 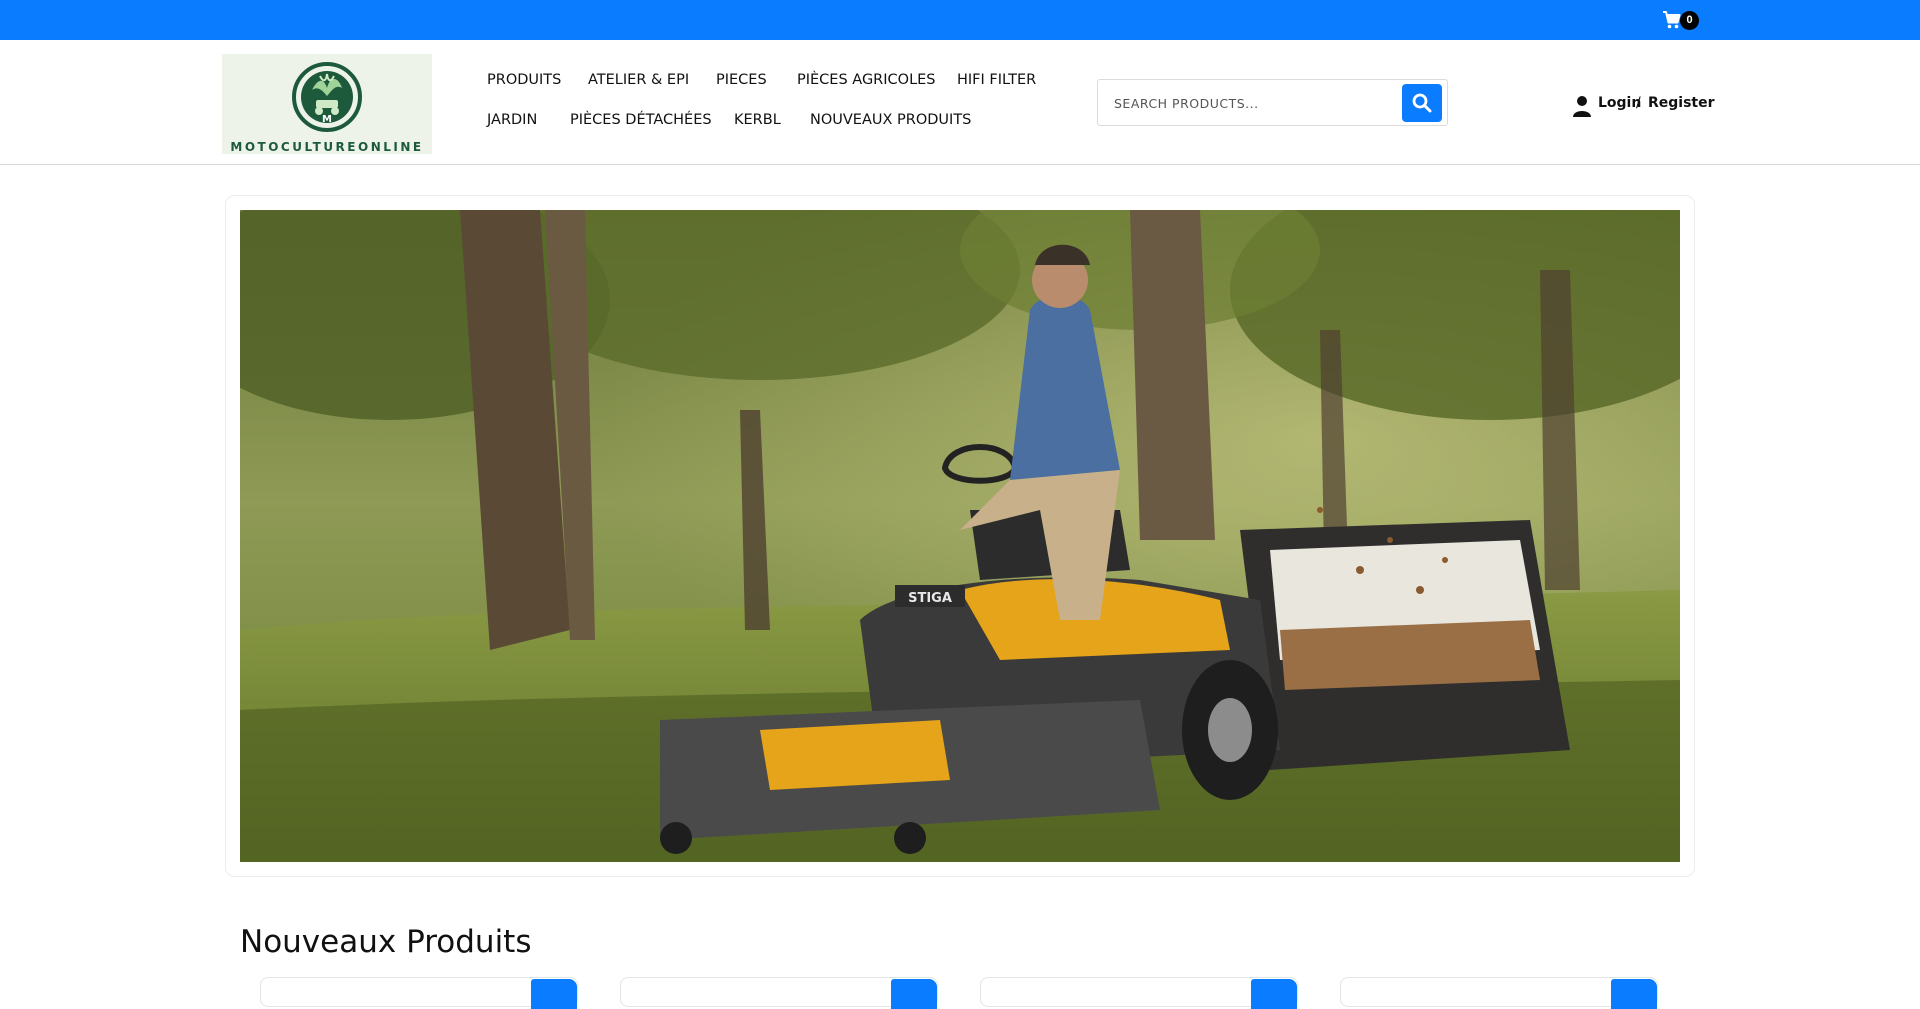 What do you see at coordinates (327, 97) in the screenshot?
I see `logo-emblem-icon: M` at bounding box center [327, 97].